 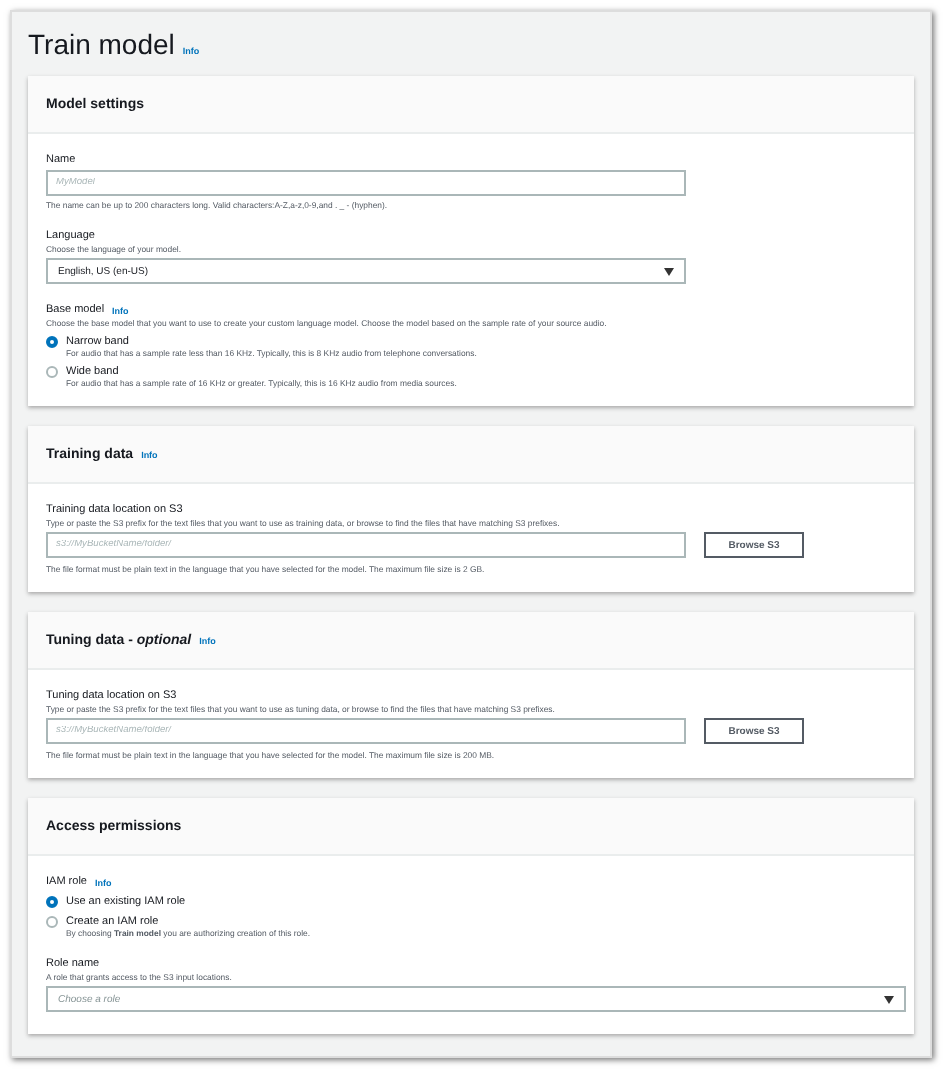 I want to click on page-title: Train model, so click(x=101, y=44).